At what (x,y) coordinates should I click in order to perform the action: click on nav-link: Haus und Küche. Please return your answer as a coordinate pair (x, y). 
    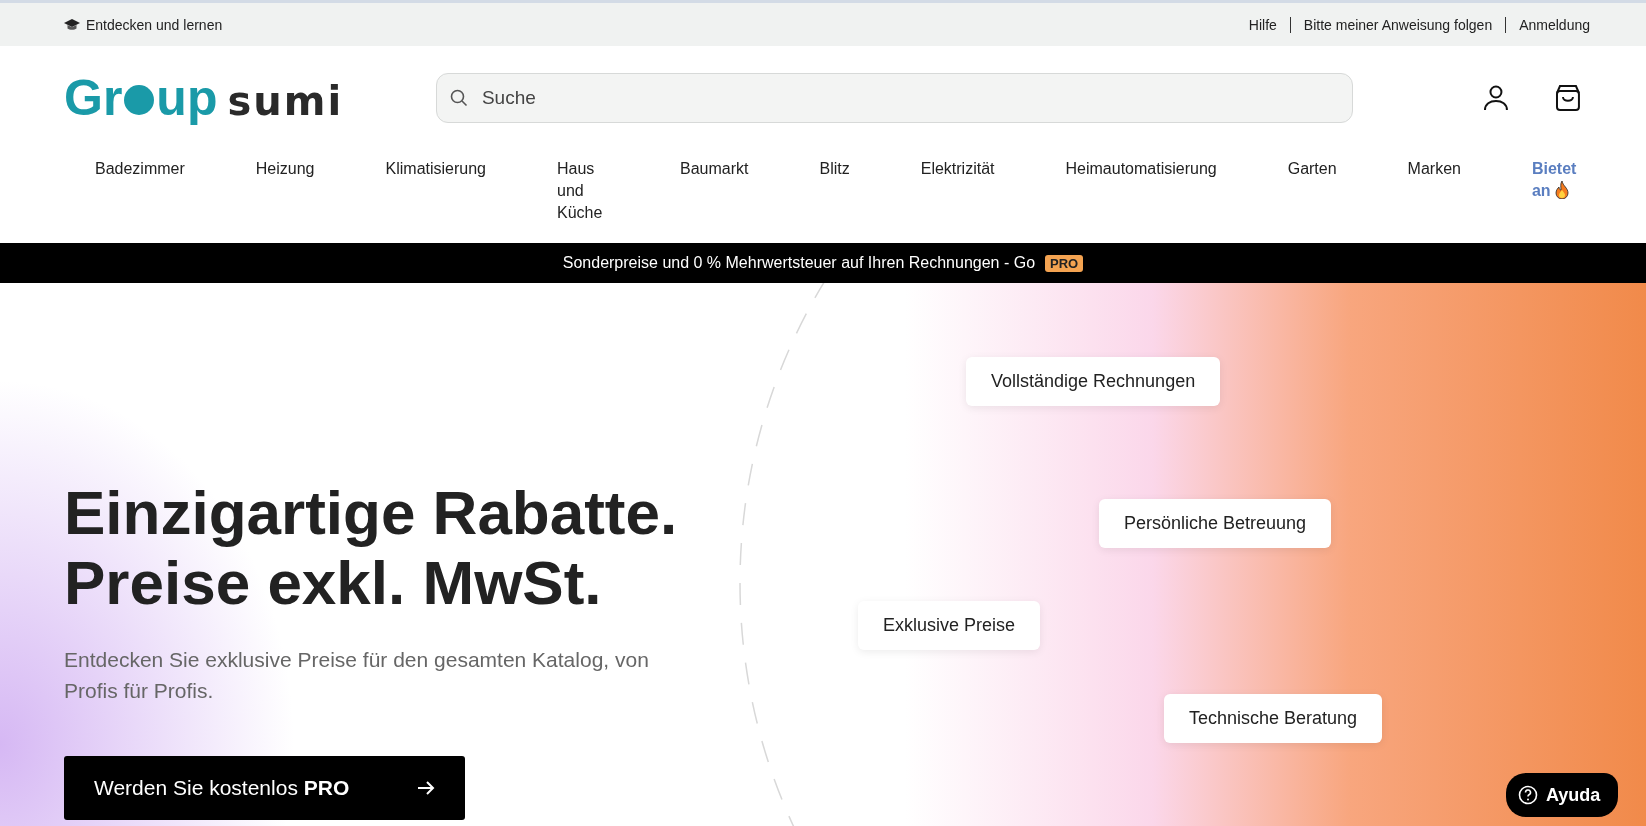
    Looking at the image, I should click on (583, 200).